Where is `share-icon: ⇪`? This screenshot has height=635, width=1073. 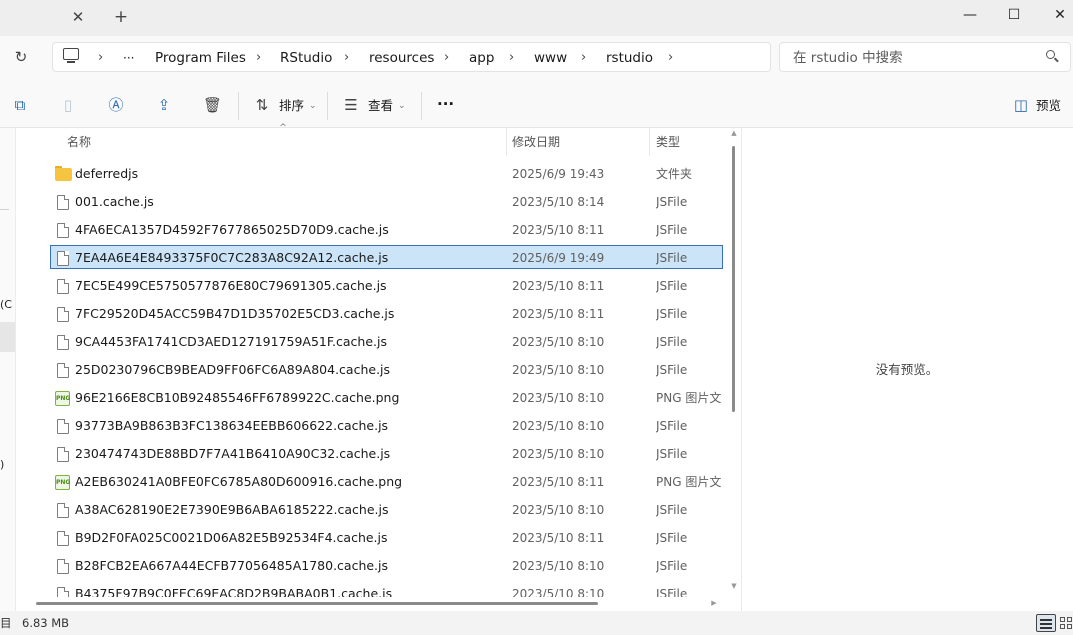 share-icon: ⇪ is located at coordinates (164, 105).